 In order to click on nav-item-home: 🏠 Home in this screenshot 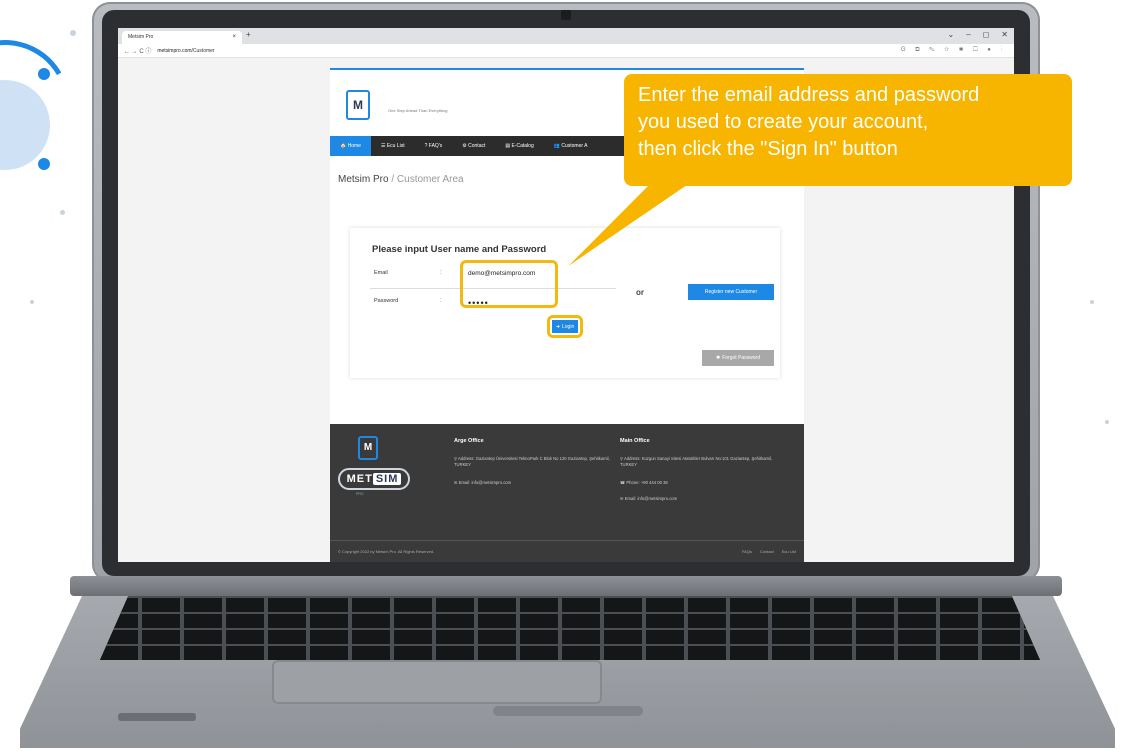, I will do `click(350, 146)`.